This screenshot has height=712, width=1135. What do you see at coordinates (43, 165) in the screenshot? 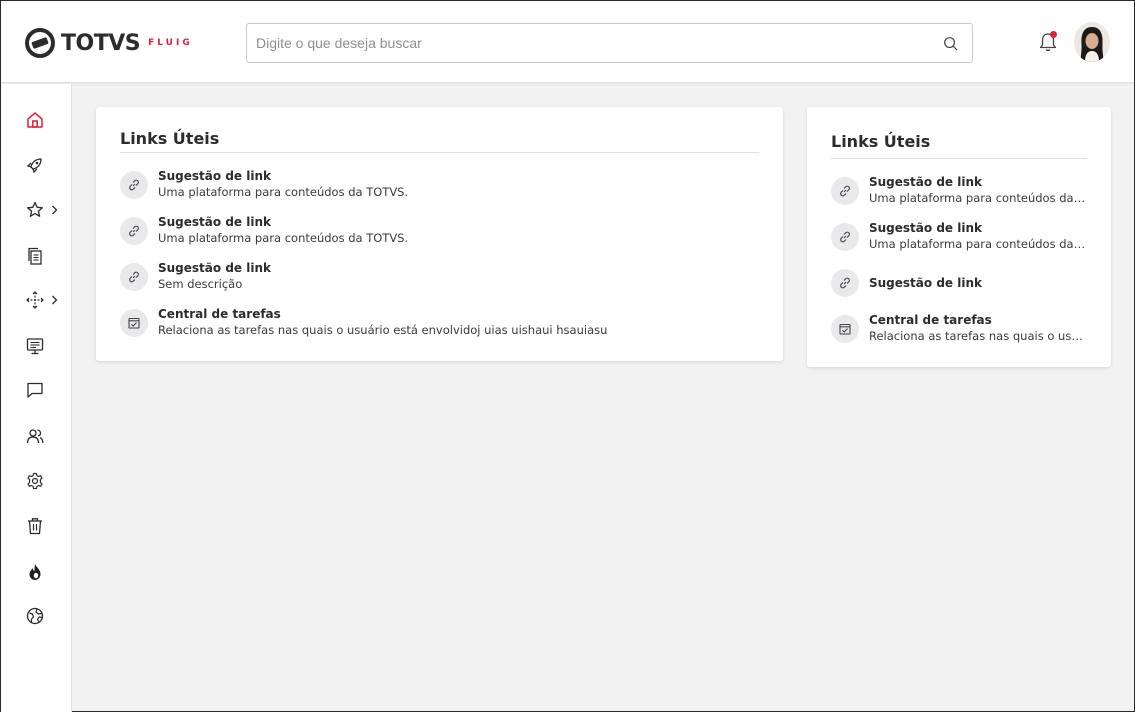
I see `sidebar-item-rocket` at bounding box center [43, 165].